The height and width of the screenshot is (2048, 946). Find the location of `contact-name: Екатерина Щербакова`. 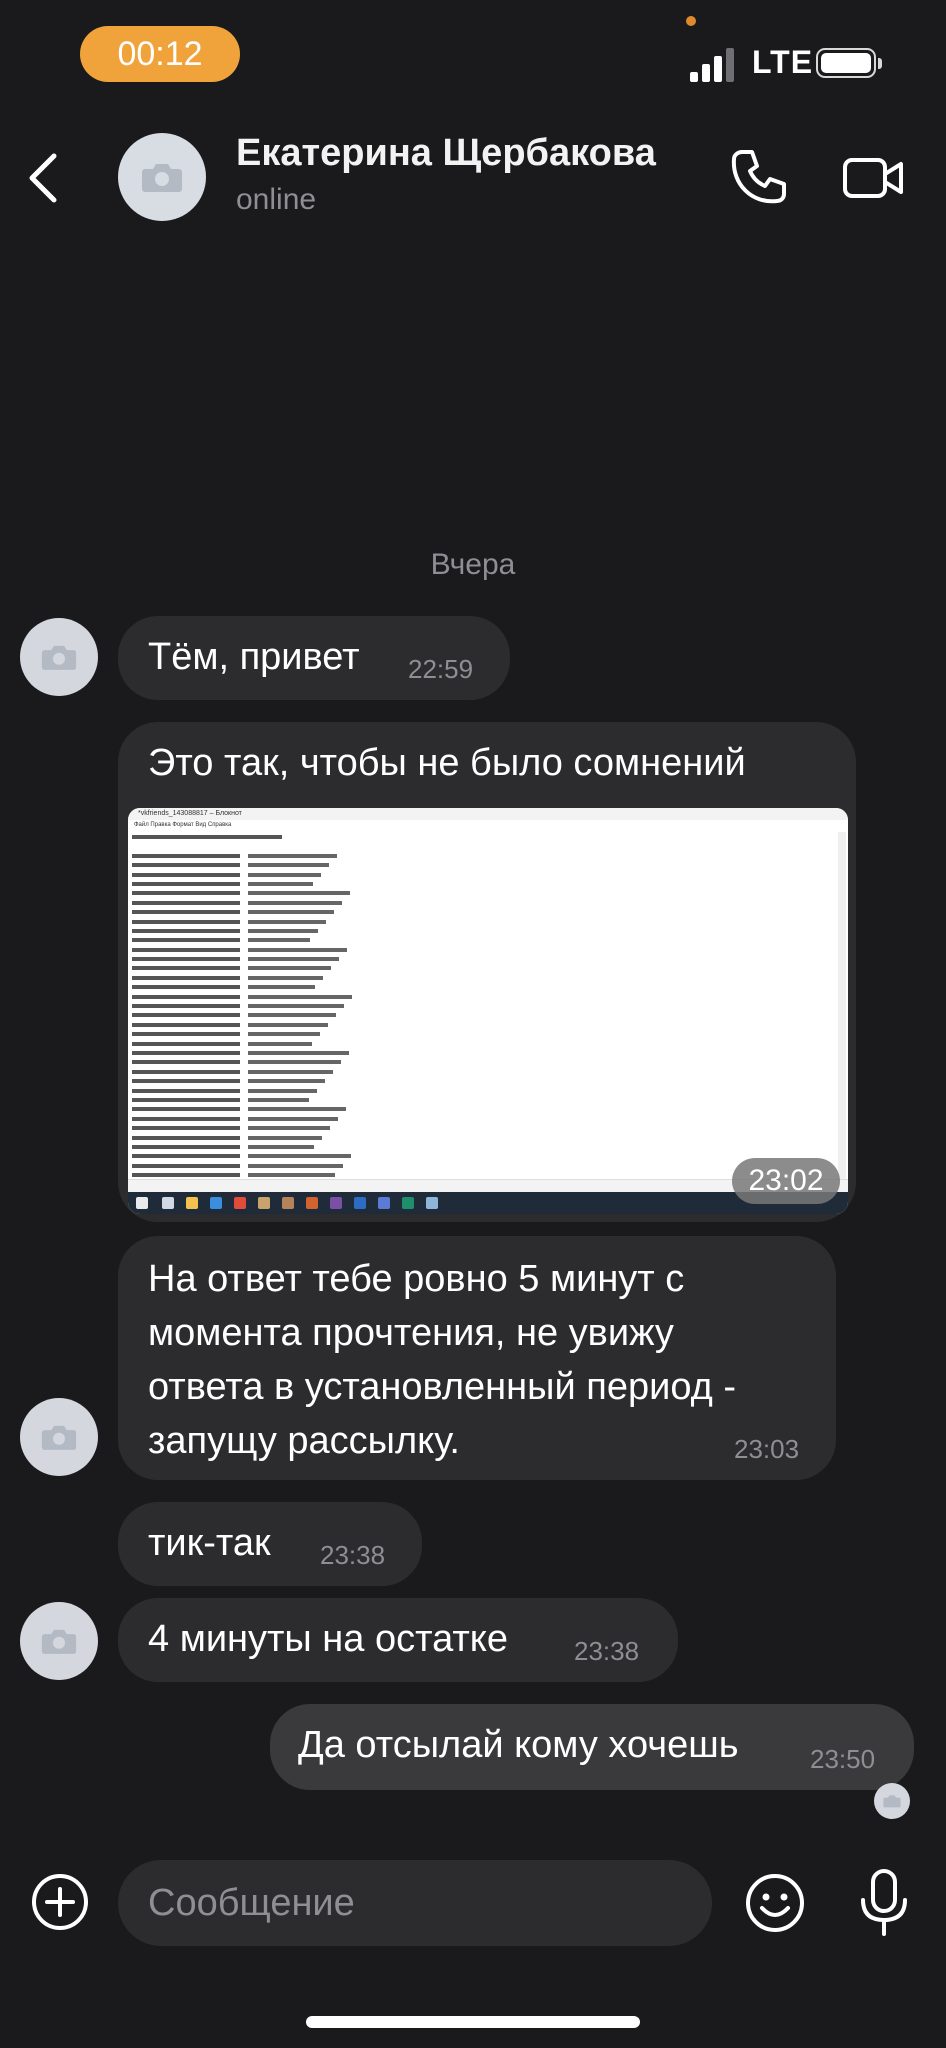

contact-name: Екатерина Щербакова is located at coordinates (446, 153).